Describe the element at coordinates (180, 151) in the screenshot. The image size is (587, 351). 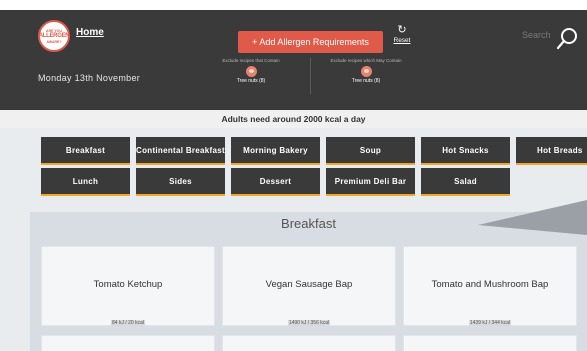
I see `category-continental-breakfast: Continental Breakfast` at that location.